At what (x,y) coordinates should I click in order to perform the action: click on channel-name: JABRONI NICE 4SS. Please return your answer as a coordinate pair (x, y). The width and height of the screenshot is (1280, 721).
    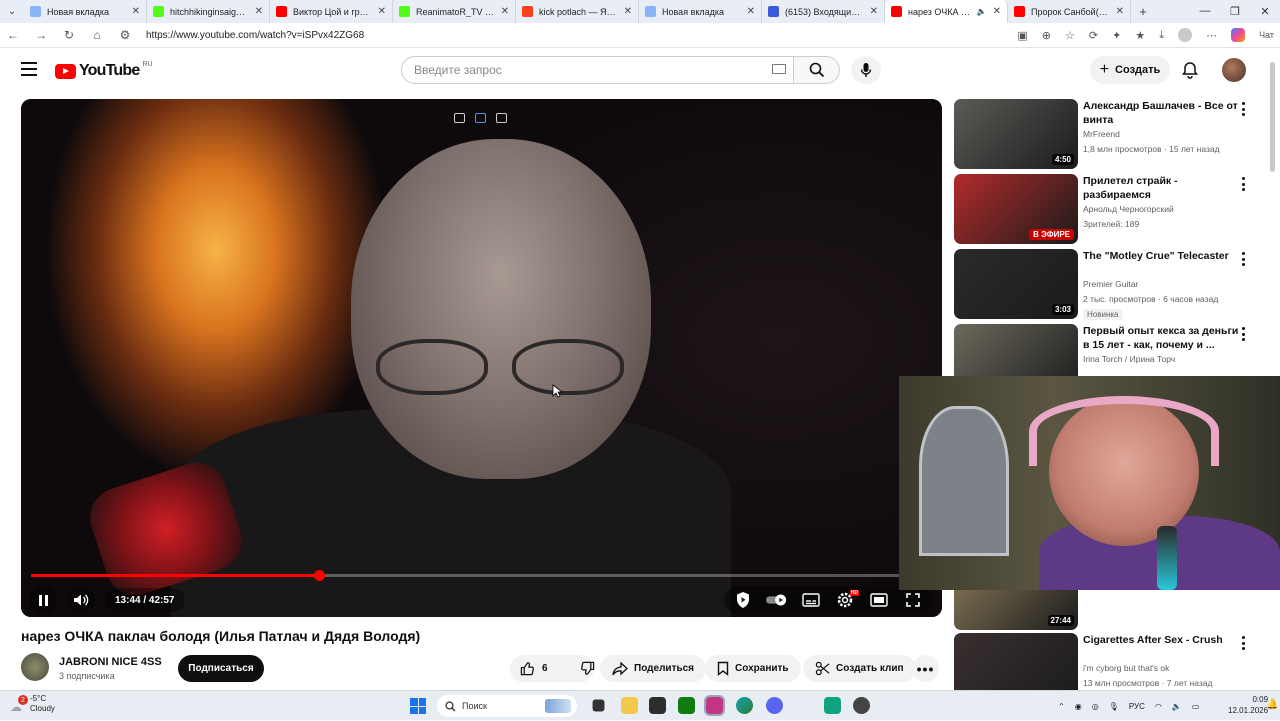
    Looking at the image, I should click on (110, 662).